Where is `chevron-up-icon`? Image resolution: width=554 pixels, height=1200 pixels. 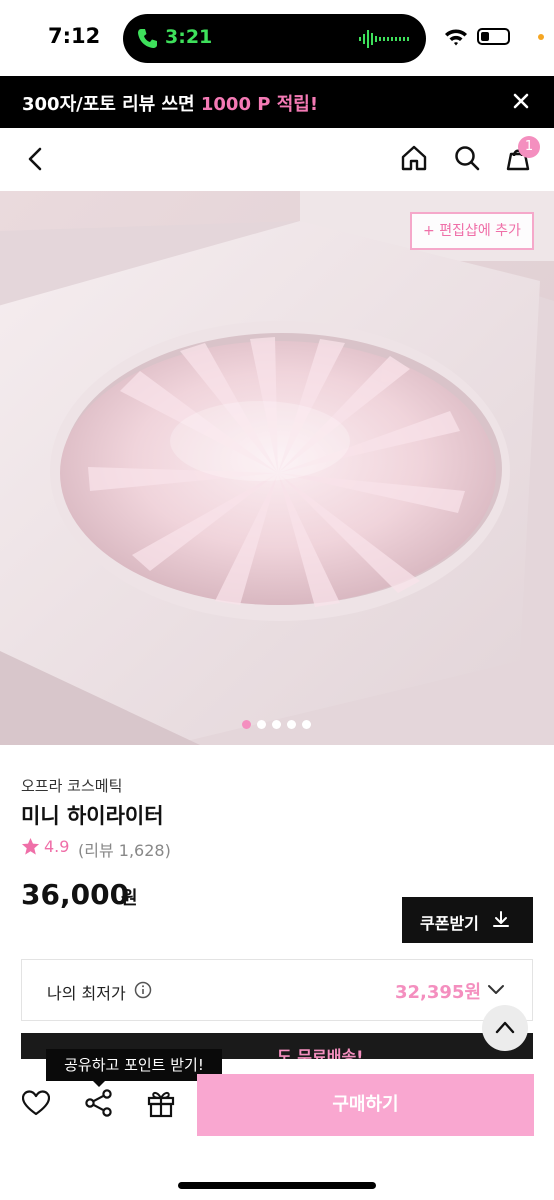 chevron-up-icon is located at coordinates (505, 1027).